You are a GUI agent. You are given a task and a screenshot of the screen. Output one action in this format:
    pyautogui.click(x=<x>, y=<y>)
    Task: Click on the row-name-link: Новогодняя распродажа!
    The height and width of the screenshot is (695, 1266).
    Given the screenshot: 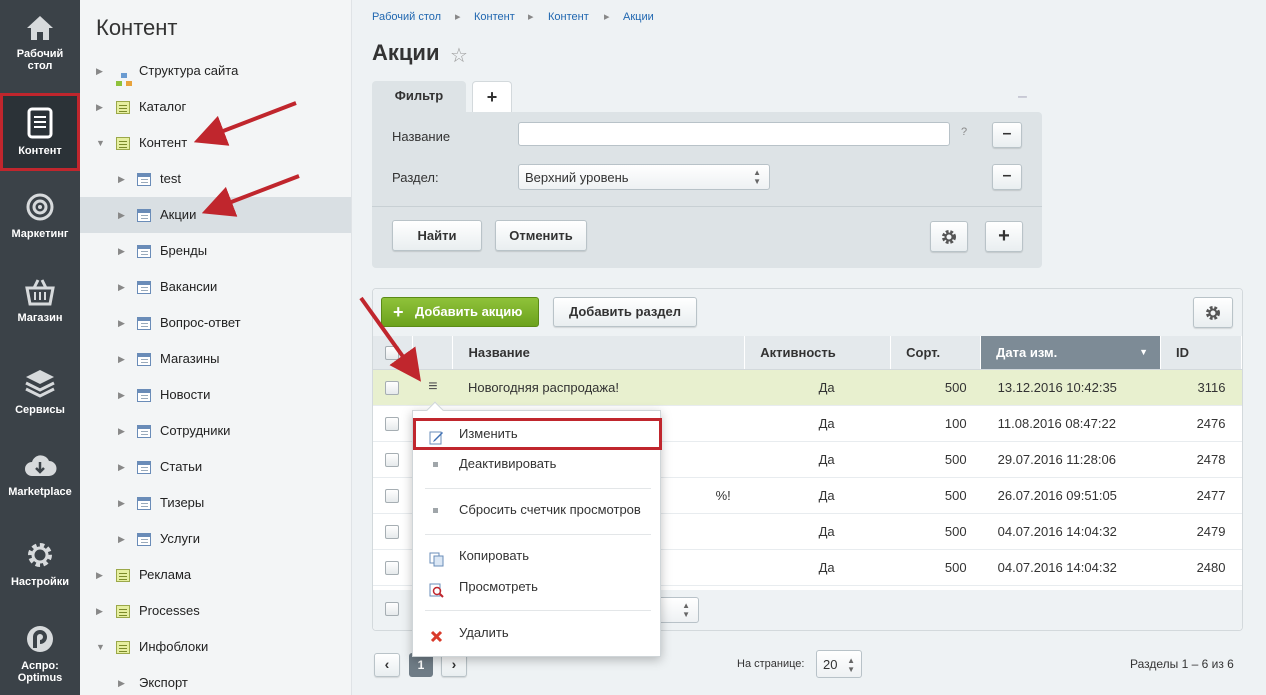 What is the action you would take?
    pyautogui.click(x=598, y=387)
    